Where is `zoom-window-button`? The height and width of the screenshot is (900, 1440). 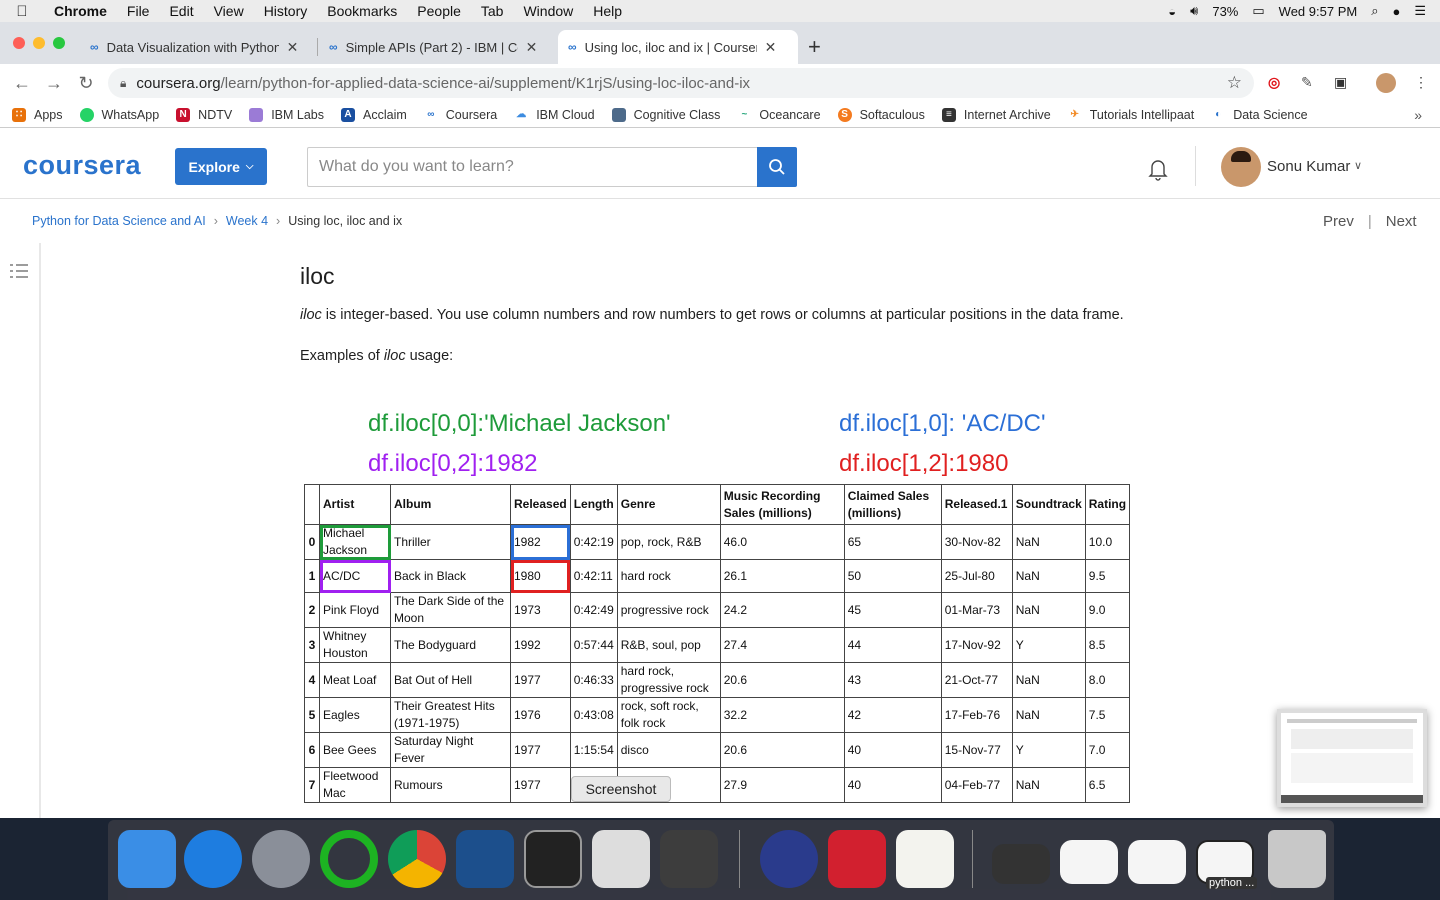 zoom-window-button is located at coordinates (59, 43).